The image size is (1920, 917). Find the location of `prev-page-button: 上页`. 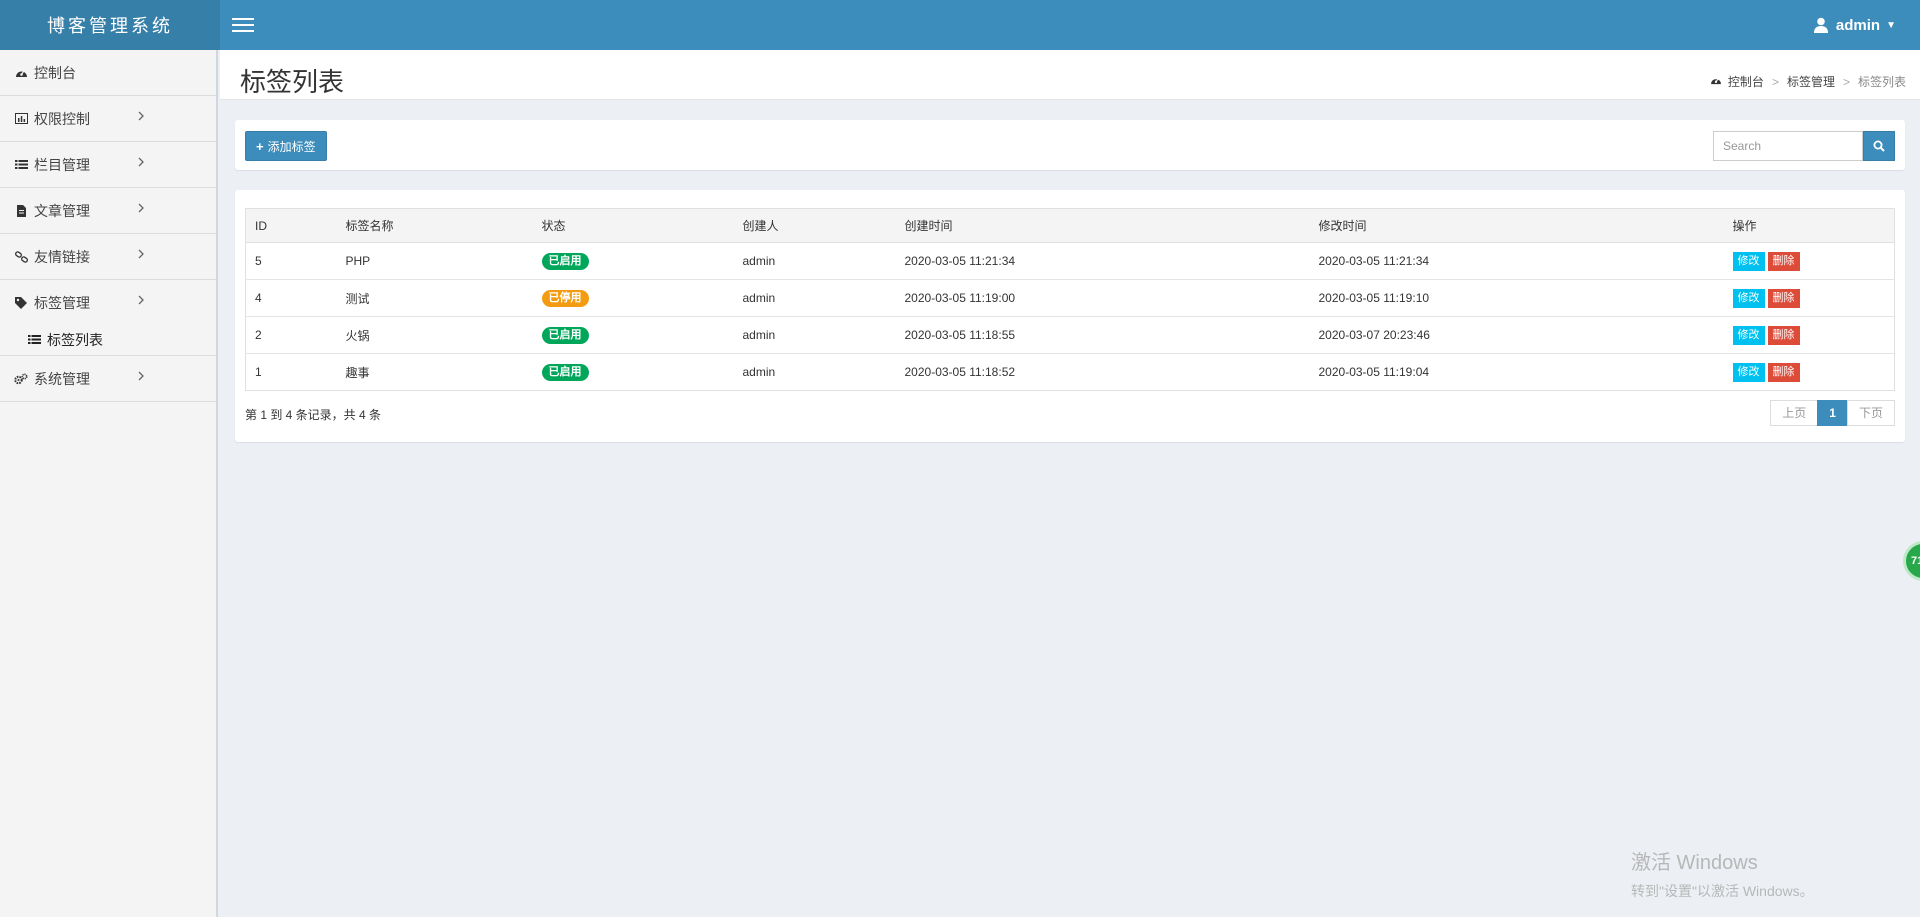

prev-page-button: 上页 is located at coordinates (1794, 413).